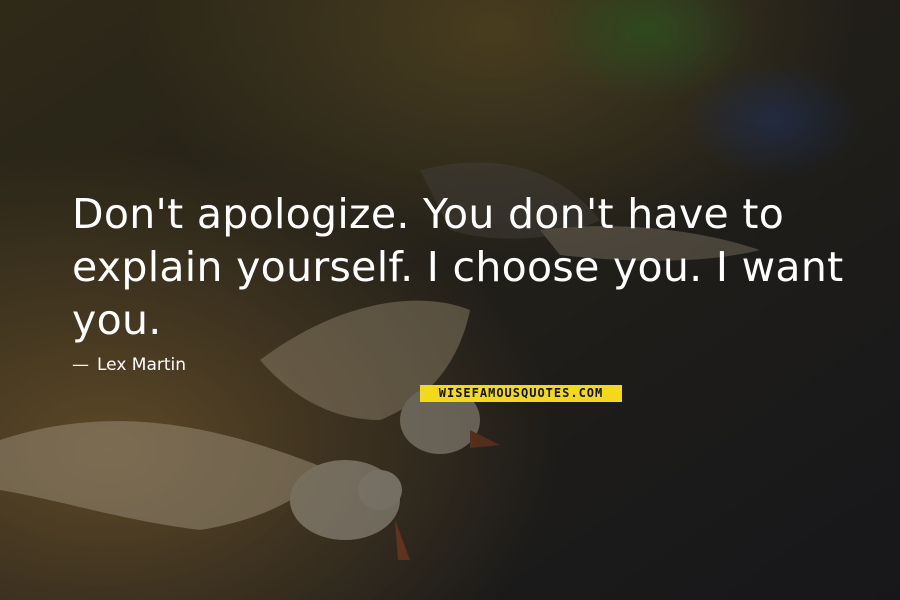 The height and width of the screenshot is (600, 900). Describe the element at coordinates (142, 365) in the screenshot. I see `author-name: Lex Martin` at that location.